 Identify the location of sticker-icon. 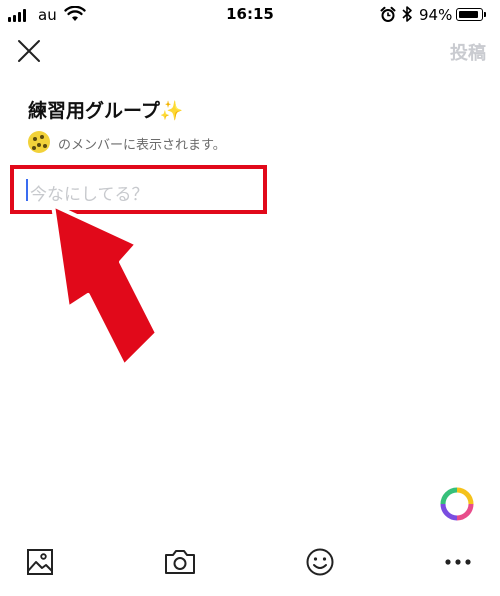
(320, 562).